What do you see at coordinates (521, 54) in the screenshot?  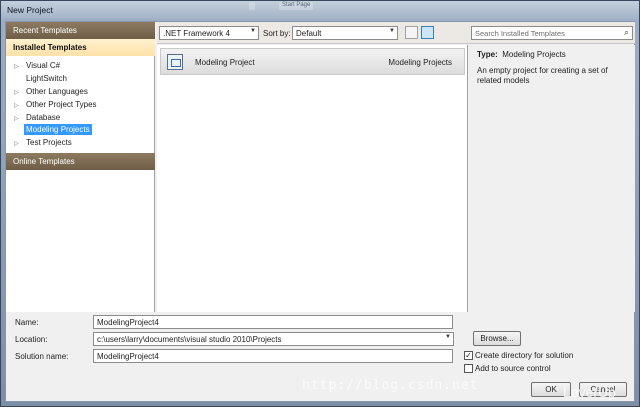 I see `template-type: Type: Modeling Projects` at bounding box center [521, 54].